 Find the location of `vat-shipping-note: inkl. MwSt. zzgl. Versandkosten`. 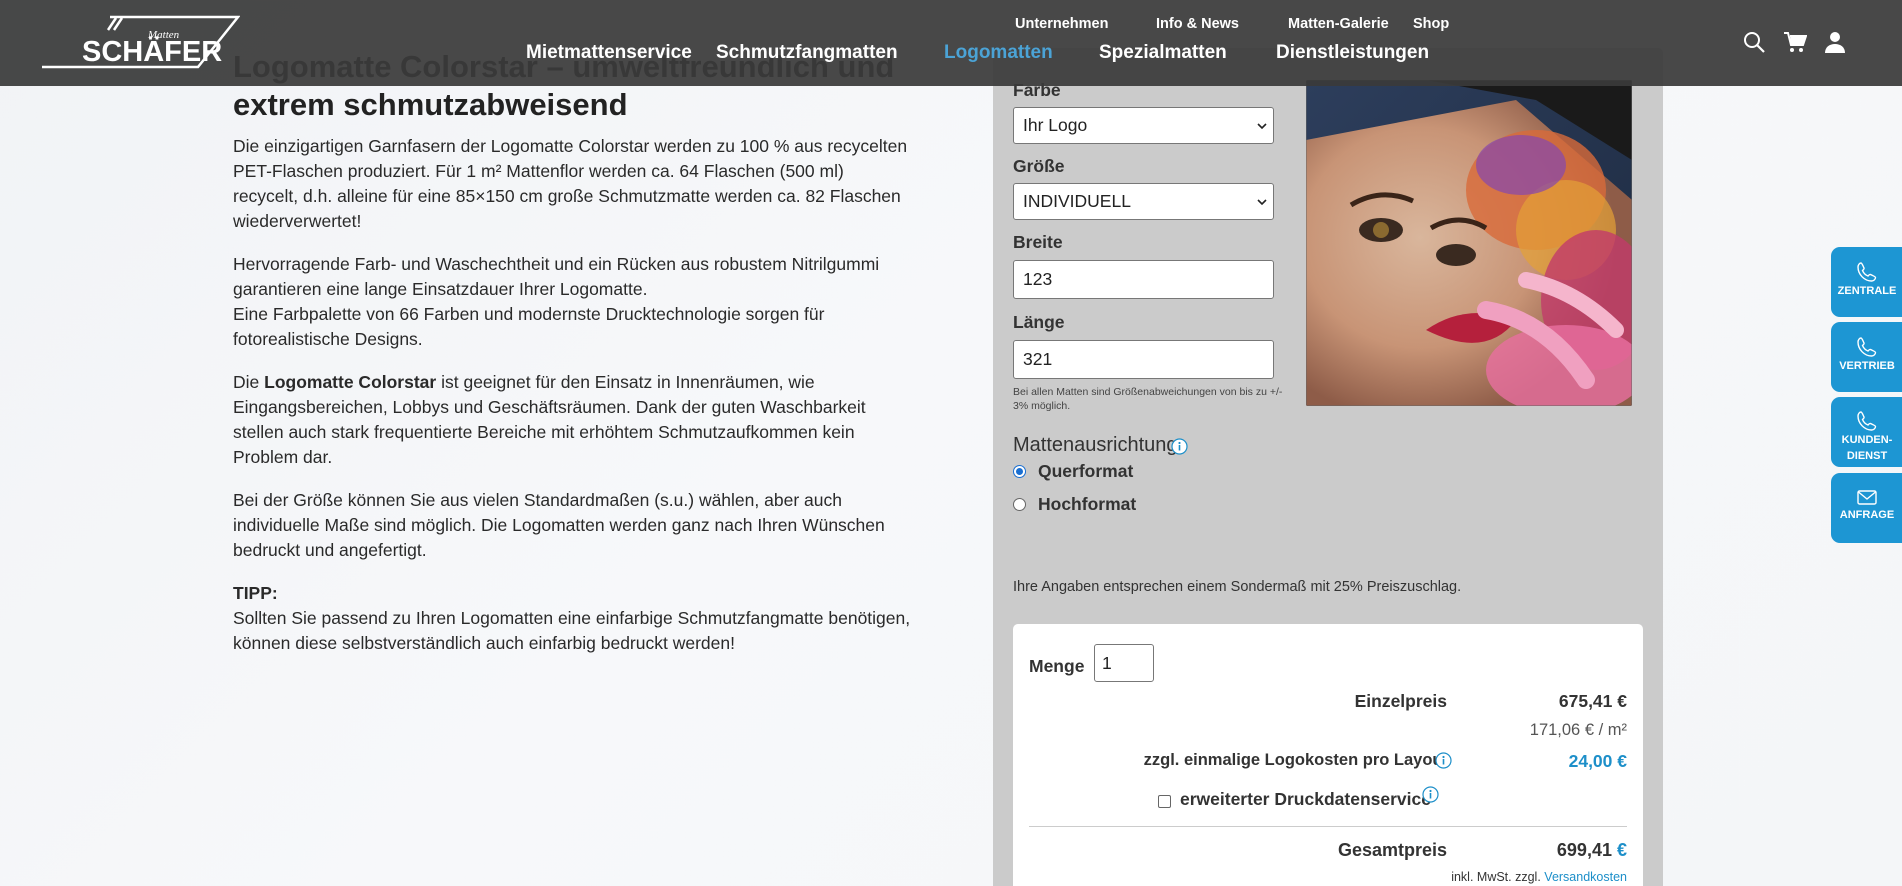

vat-shipping-note: inkl. MwSt. zzgl. Versandkosten is located at coordinates (1539, 877).